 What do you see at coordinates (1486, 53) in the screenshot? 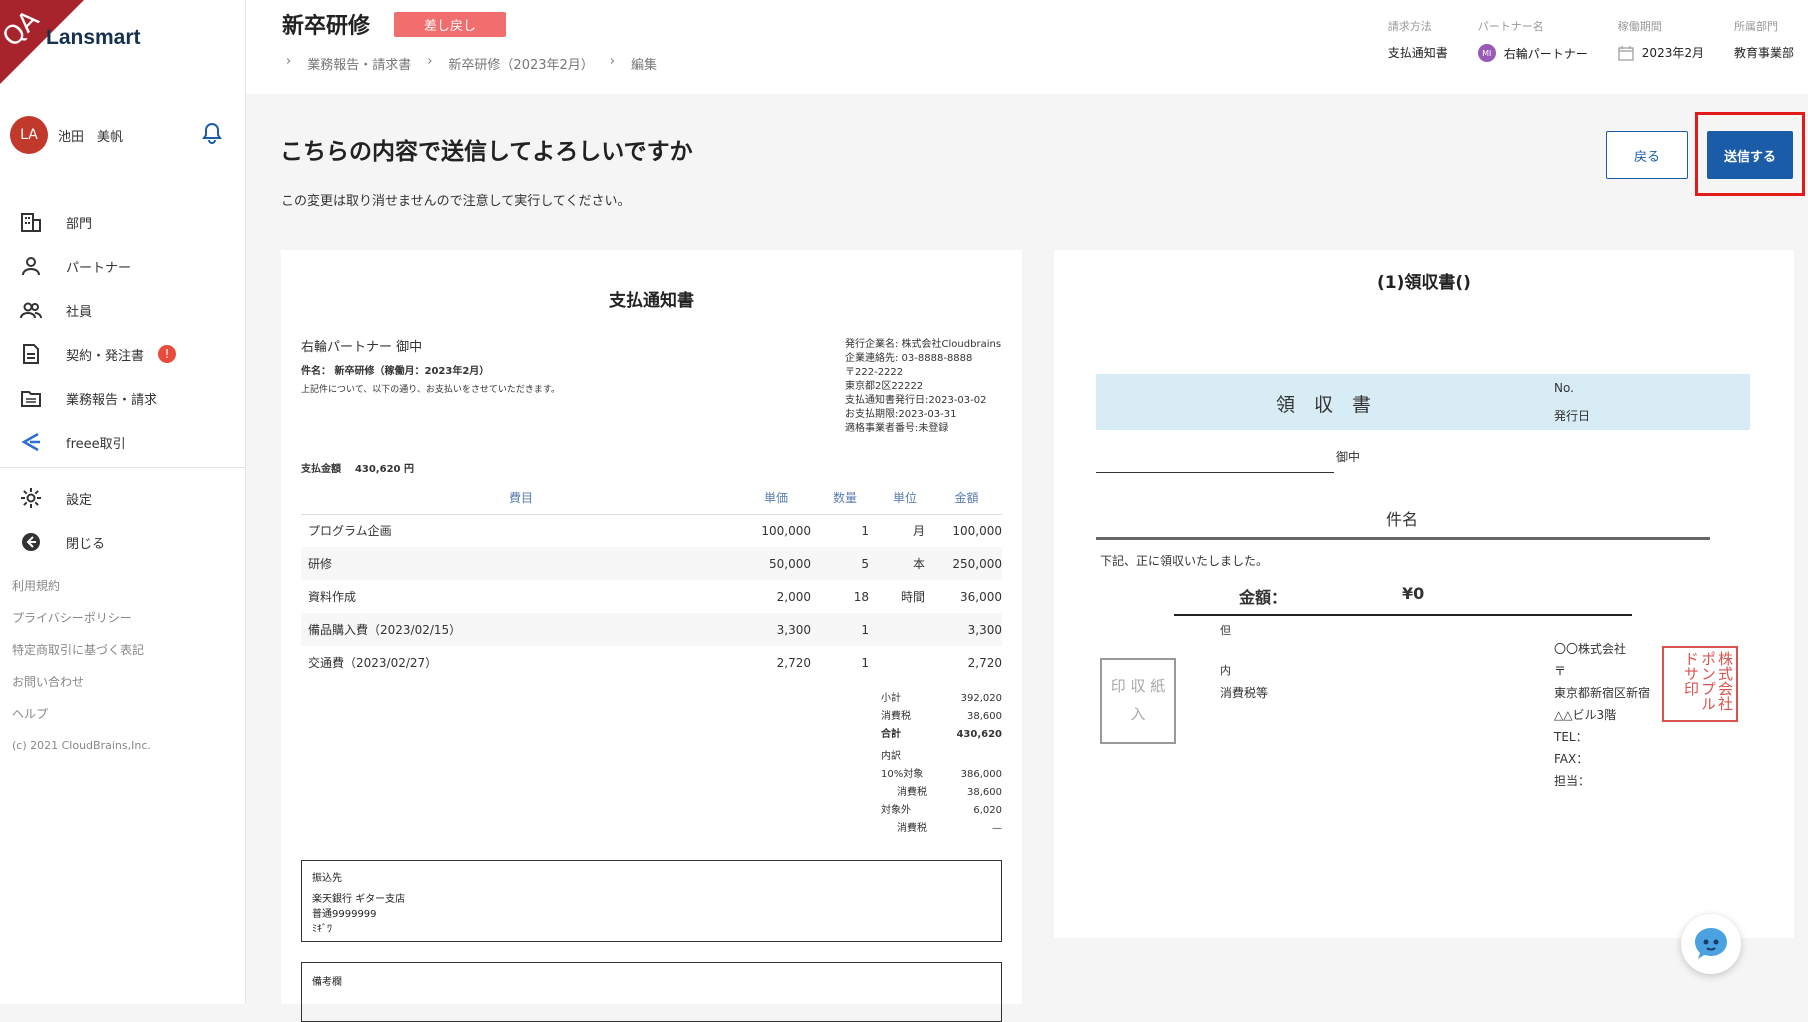
I see `partner-avatar: MI` at bounding box center [1486, 53].